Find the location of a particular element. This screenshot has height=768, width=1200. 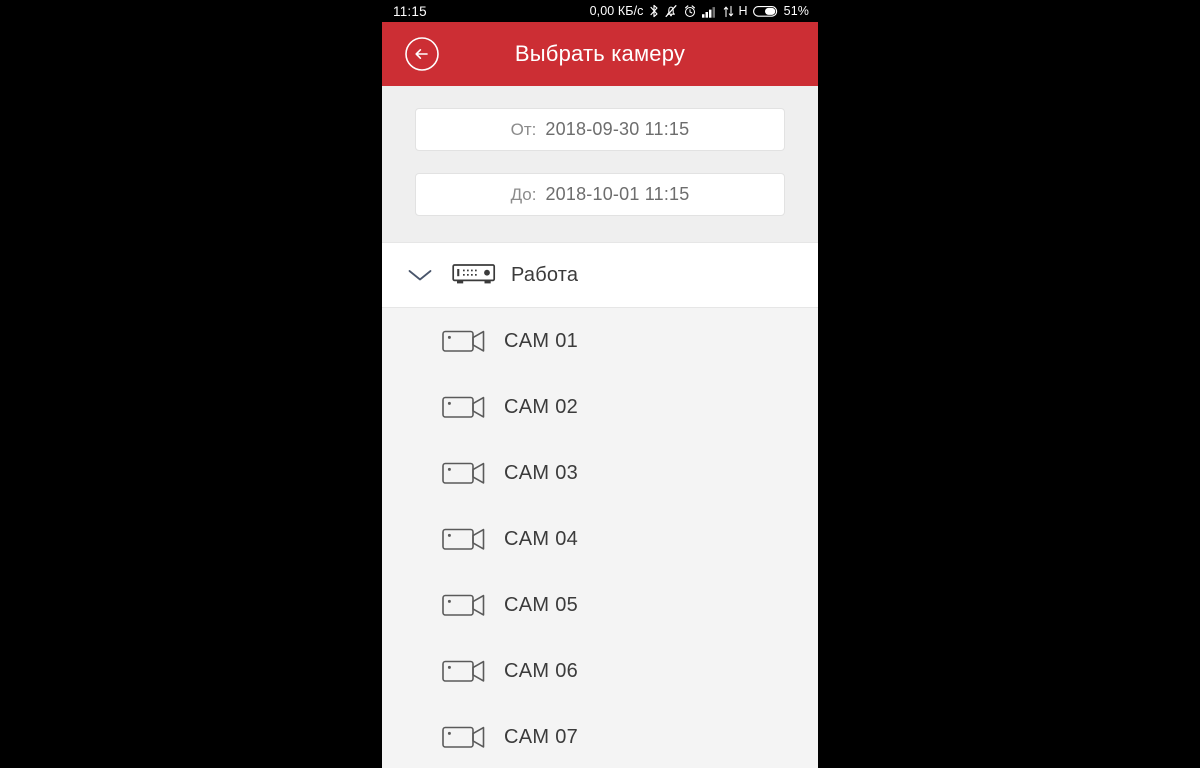

to-date-value: 2018-10-01 11:15 is located at coordinates (617, 194).